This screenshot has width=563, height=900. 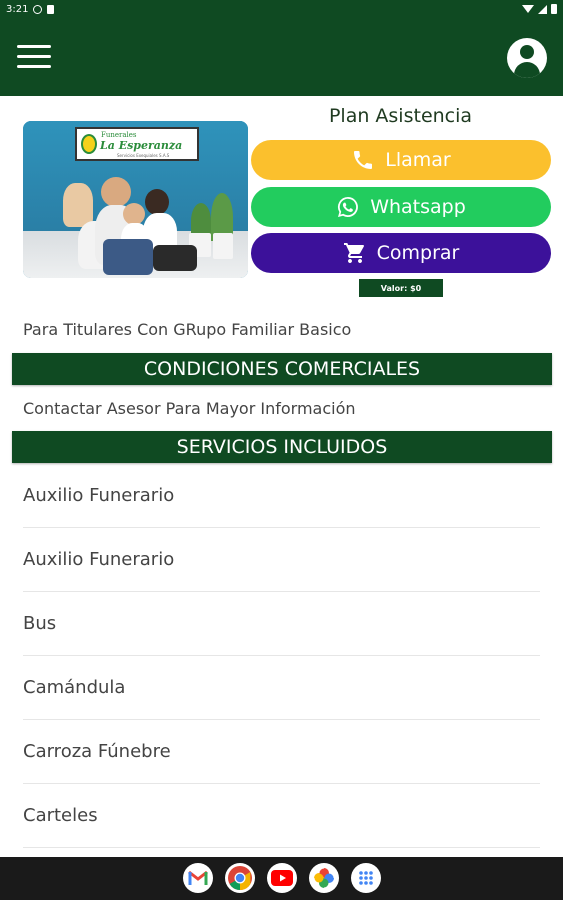 I want to click on whatsapp-button: Whatsapp, so click(x=401, y=207).